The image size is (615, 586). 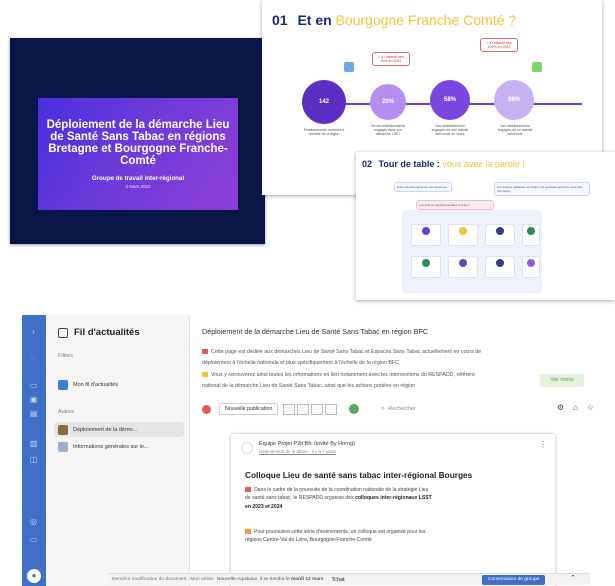 What do you see at coordinates (426, 20) in the screenshot?
I see `stats-slide-title-highlight: Bourgogne Franche Comté ?` at bounding box center [426, 20].